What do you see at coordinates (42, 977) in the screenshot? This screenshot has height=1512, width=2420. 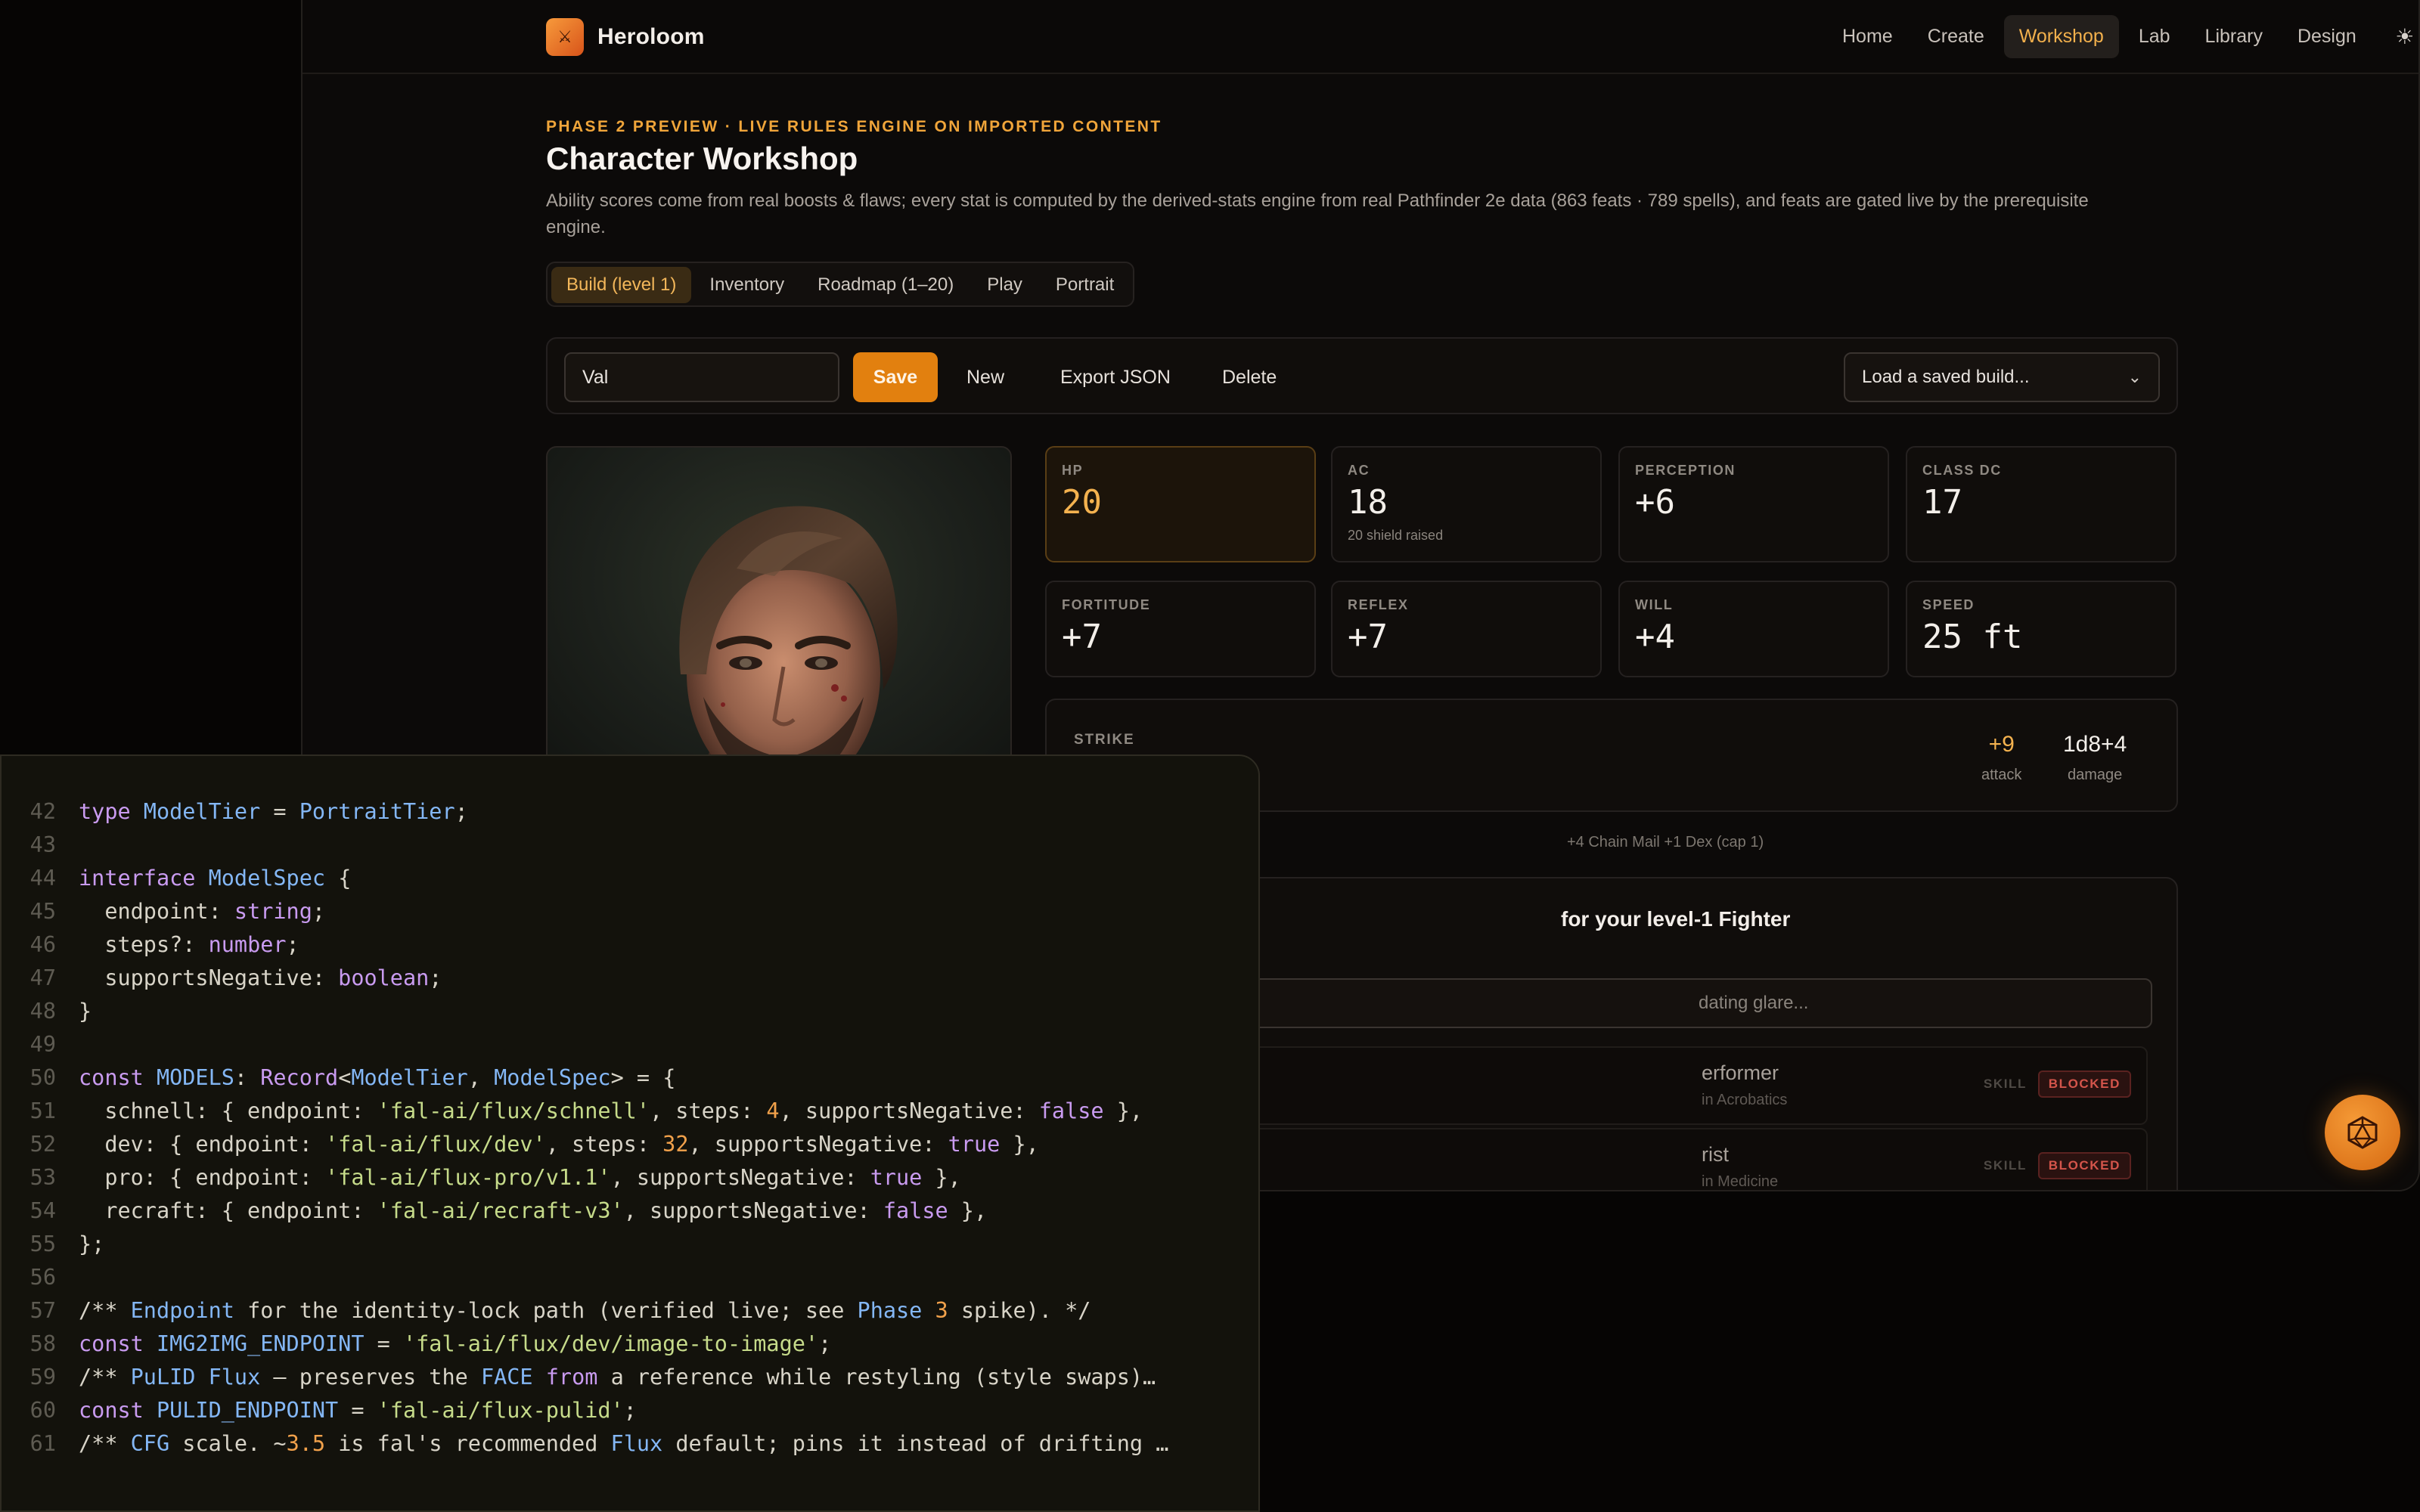 I see `line-number: 47` at bounding box center [42, 977].